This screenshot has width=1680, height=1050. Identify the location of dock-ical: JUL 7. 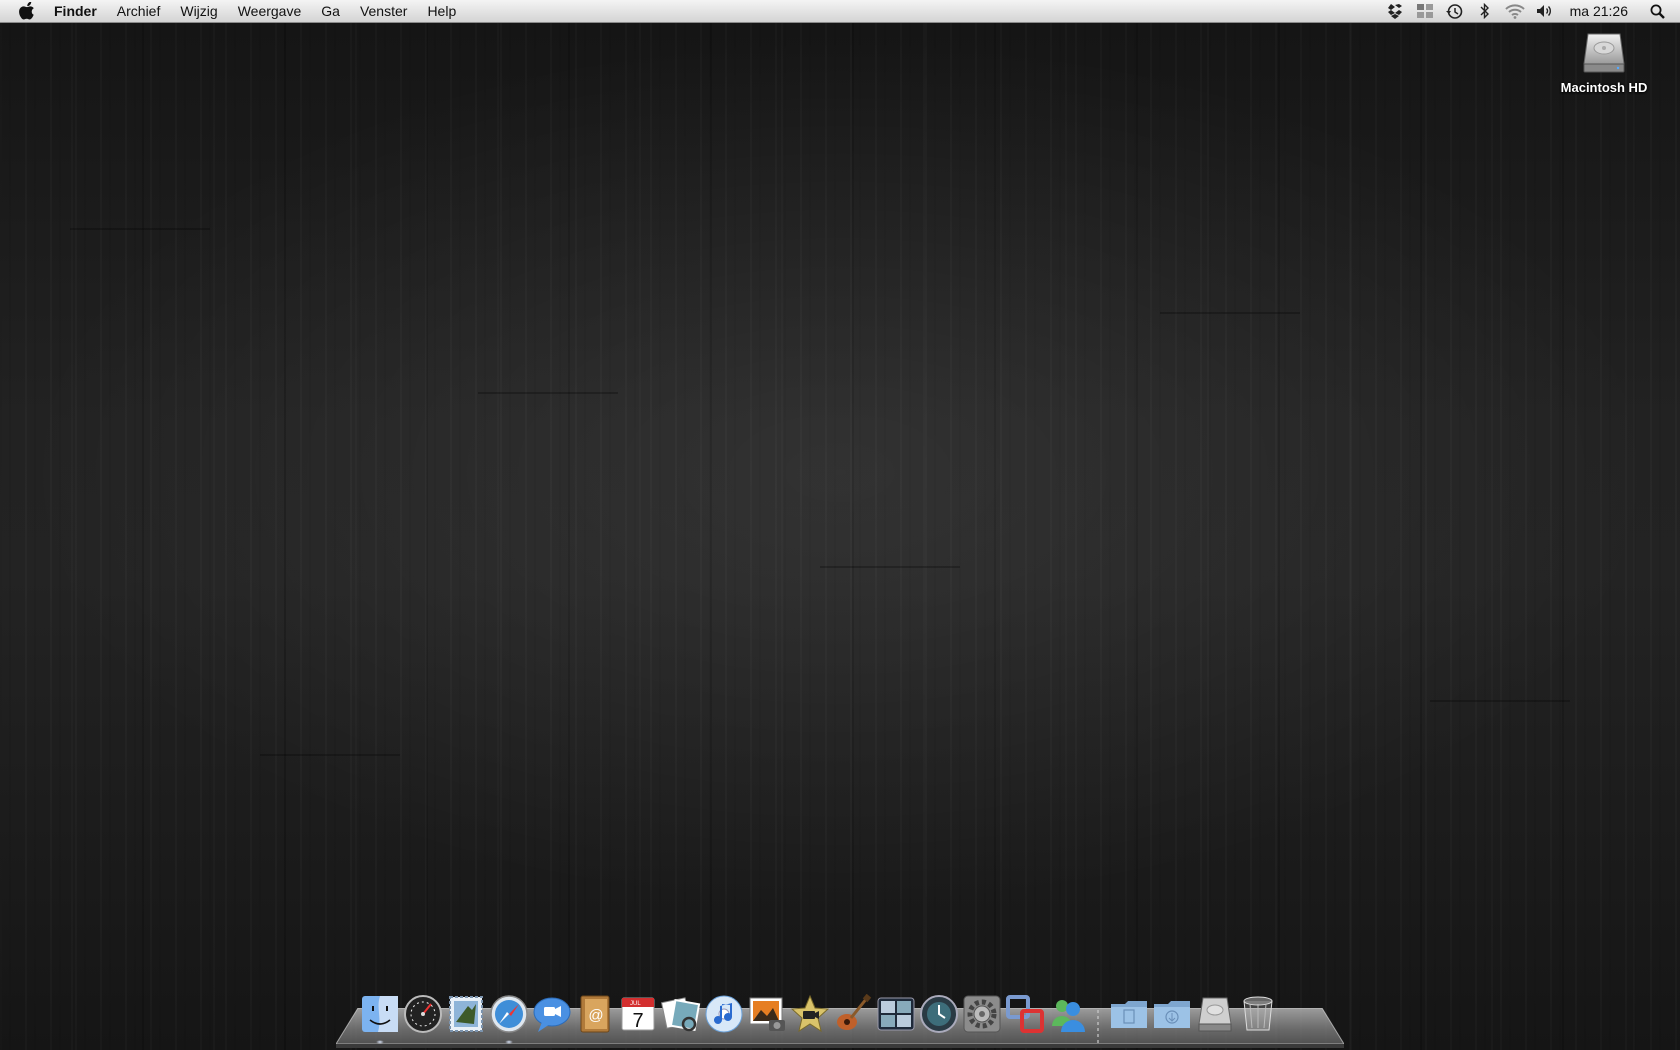
(637, 1014).